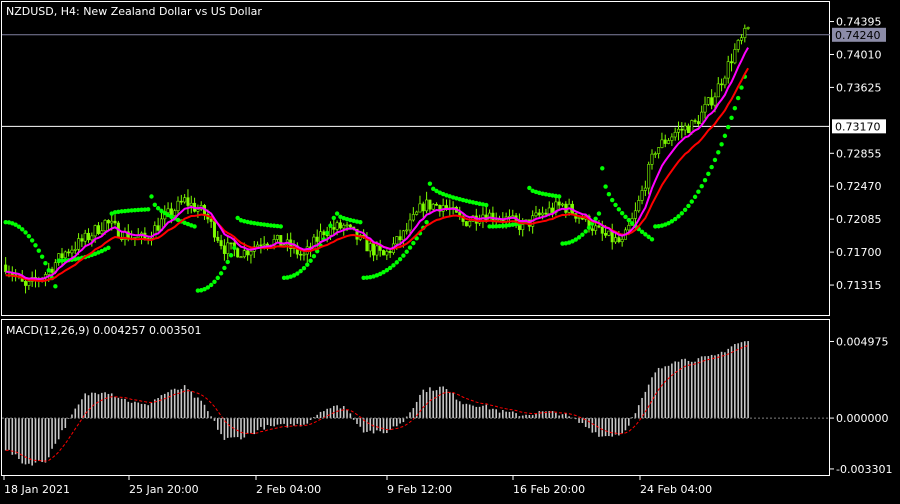 Image resolution: width=900 pixels, height=504 pixels. I want to click on price-tick: 0.74010, so click(856, 54).